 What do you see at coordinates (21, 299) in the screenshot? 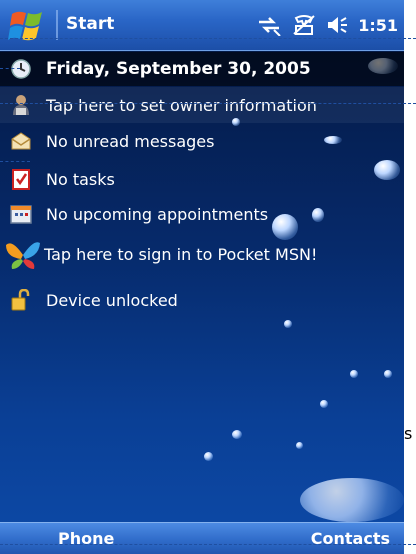
I see `padlock-icon` at bounding box center [21, 299].